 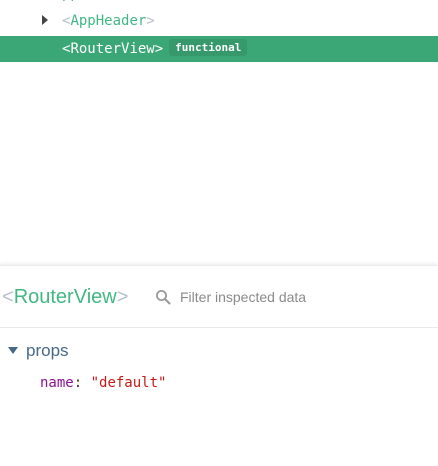 I want to click on expand-arrow-icon, so click(x=45, y=20).